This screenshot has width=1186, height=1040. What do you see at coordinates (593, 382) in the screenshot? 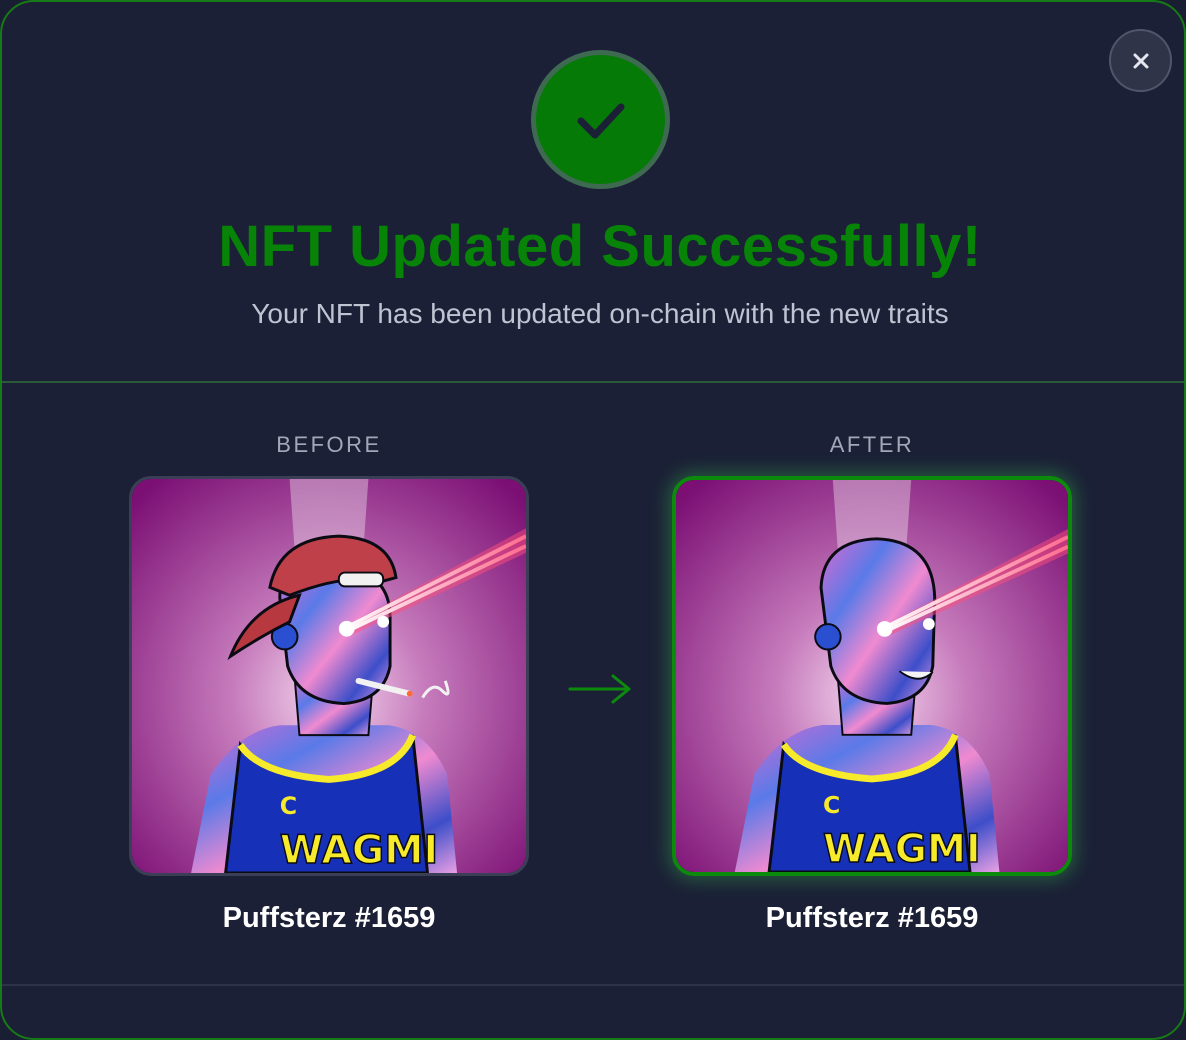
I see `divider` at bounding box center [593, 382].